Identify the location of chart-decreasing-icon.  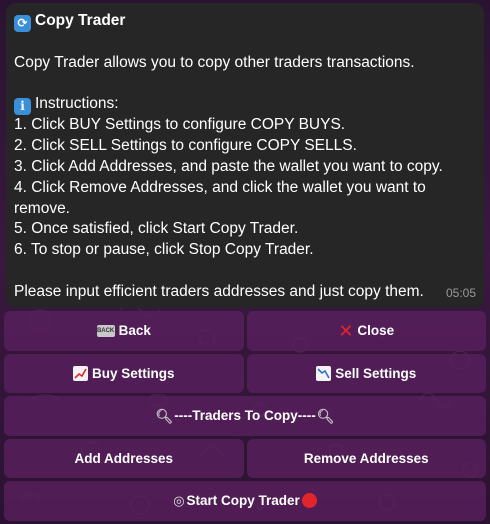
(324, 373).